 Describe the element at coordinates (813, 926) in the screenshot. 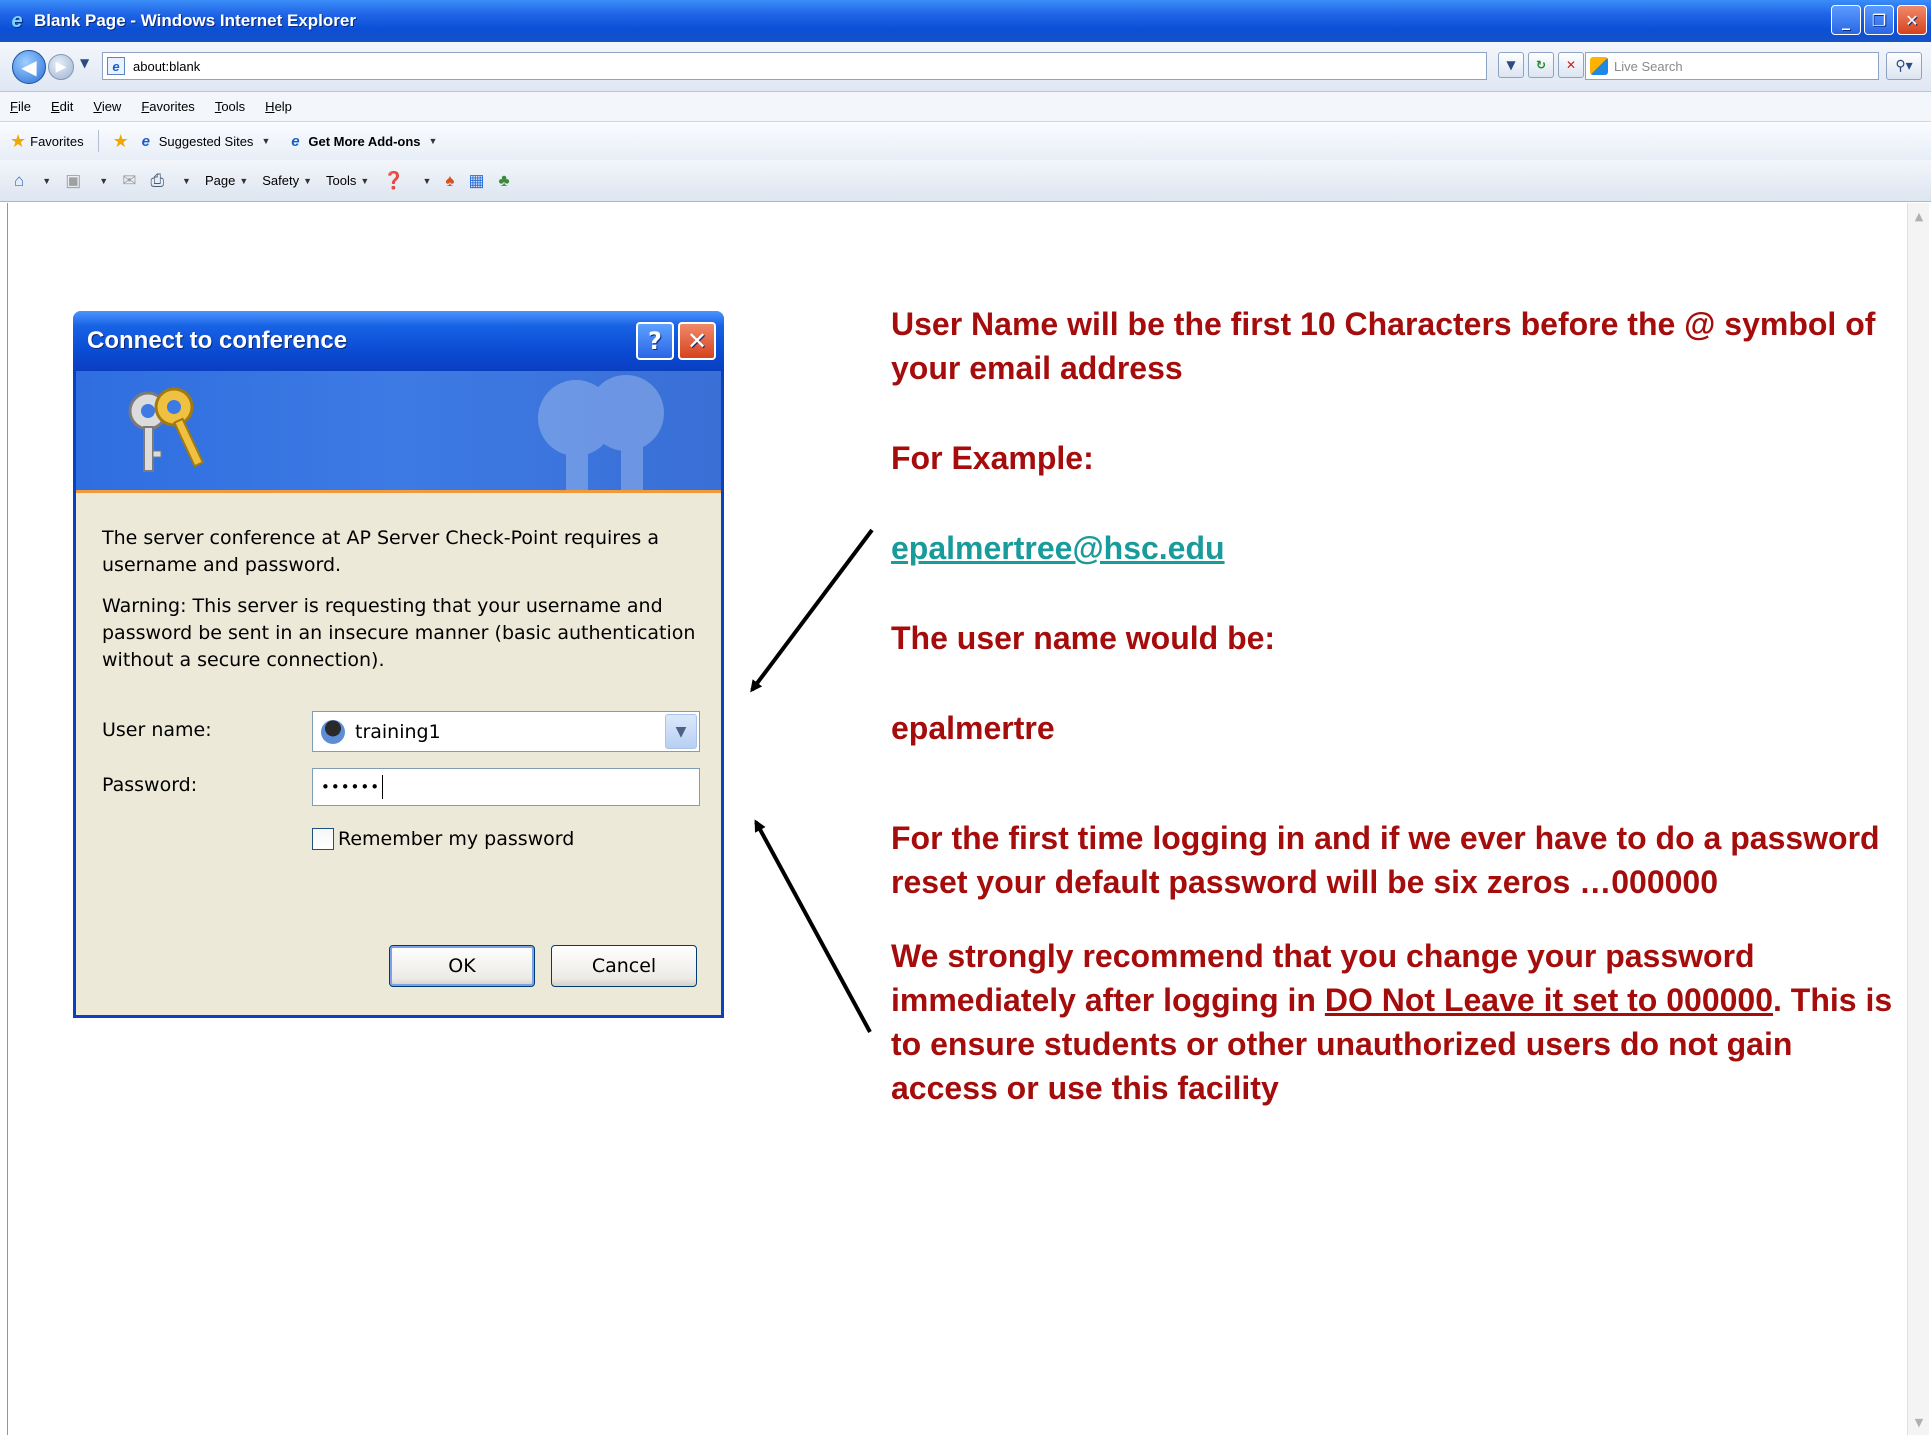

I see `arrow-to-password` at that location.